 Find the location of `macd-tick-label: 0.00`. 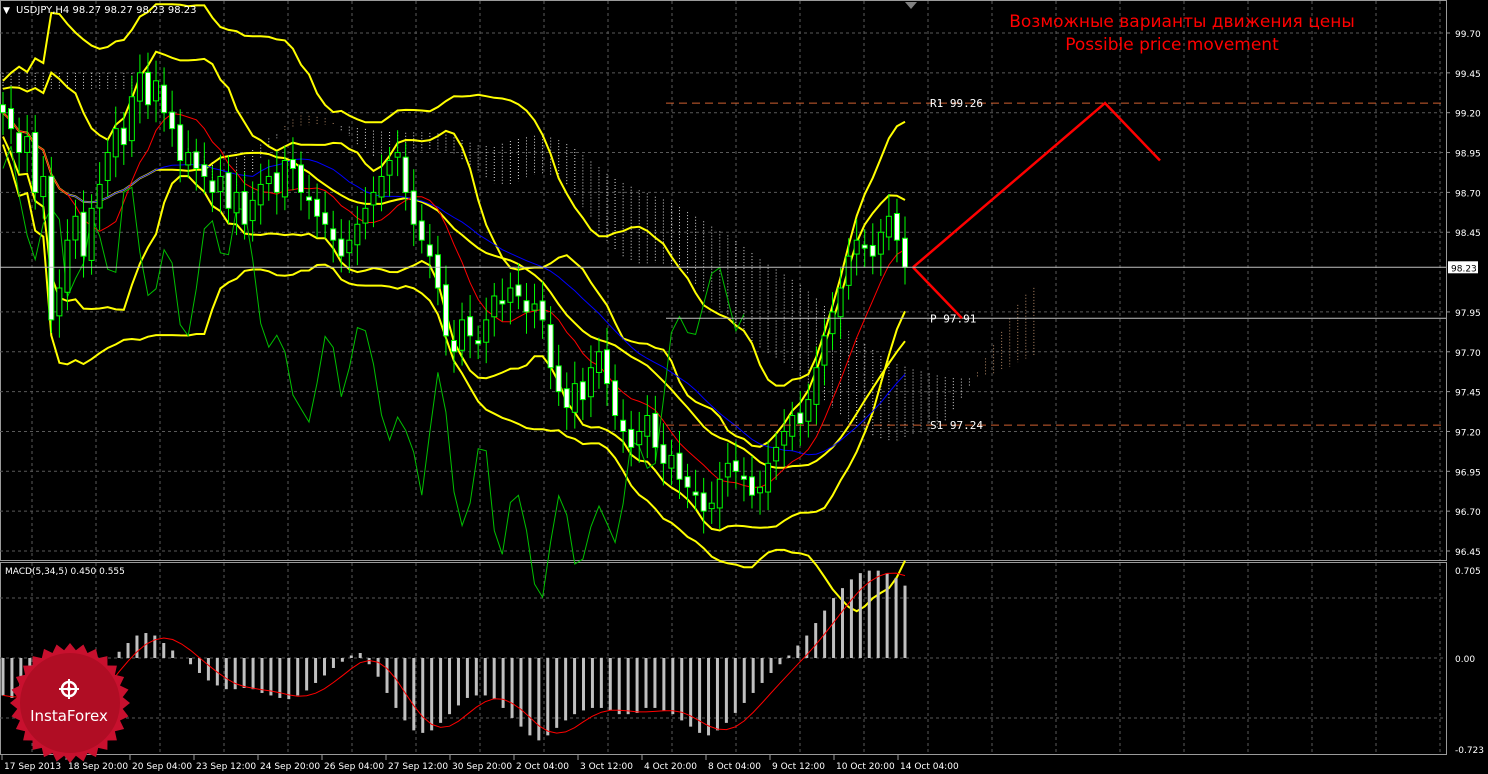

macd-tick-label: 0.00 is located at coordinates (1465, 660).